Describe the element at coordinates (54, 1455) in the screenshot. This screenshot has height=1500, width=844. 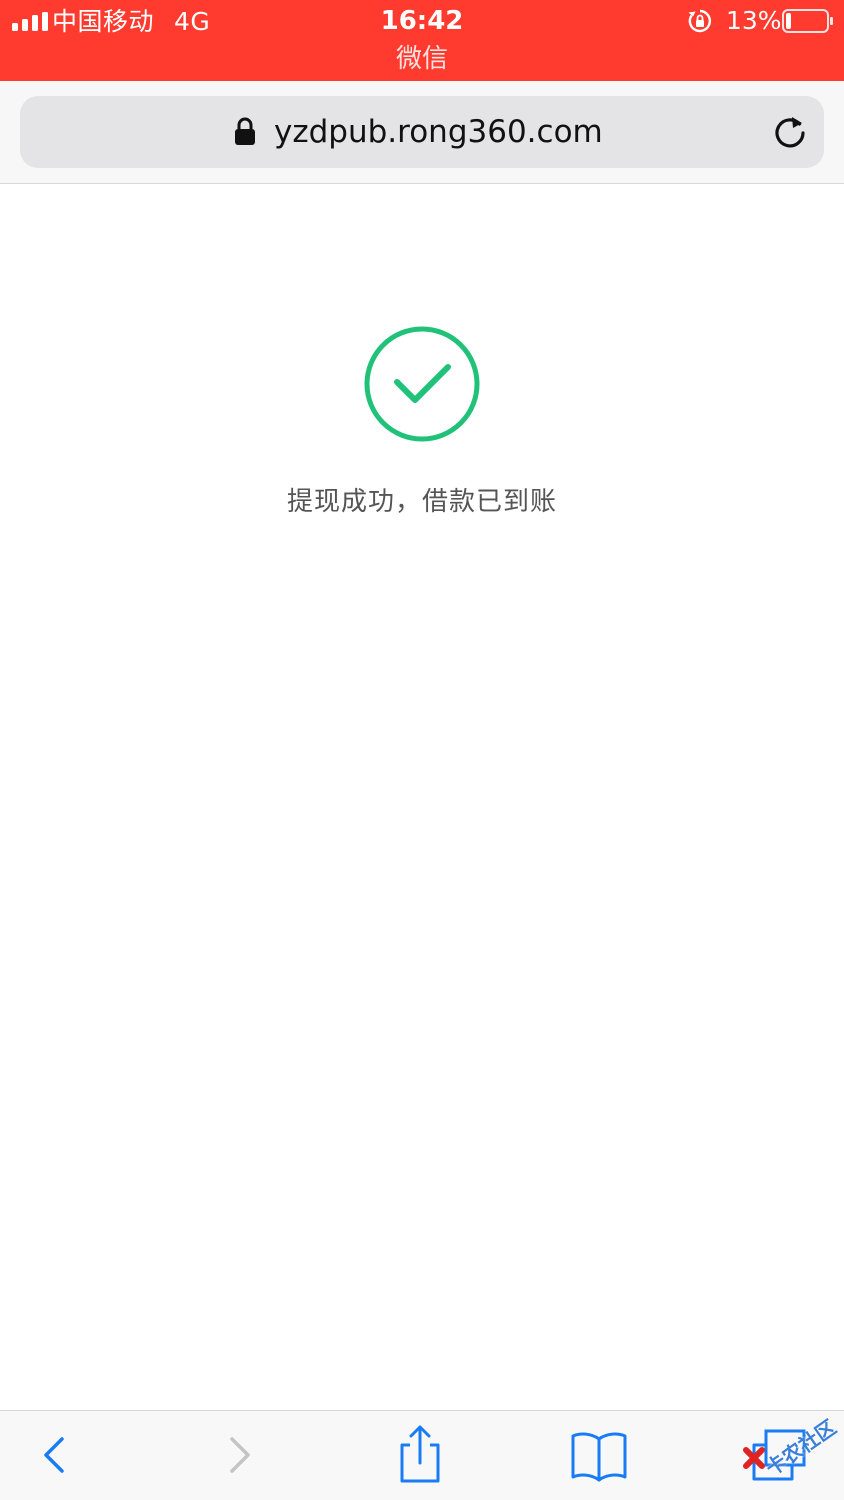
I see `chevron-left-icon` at that location.